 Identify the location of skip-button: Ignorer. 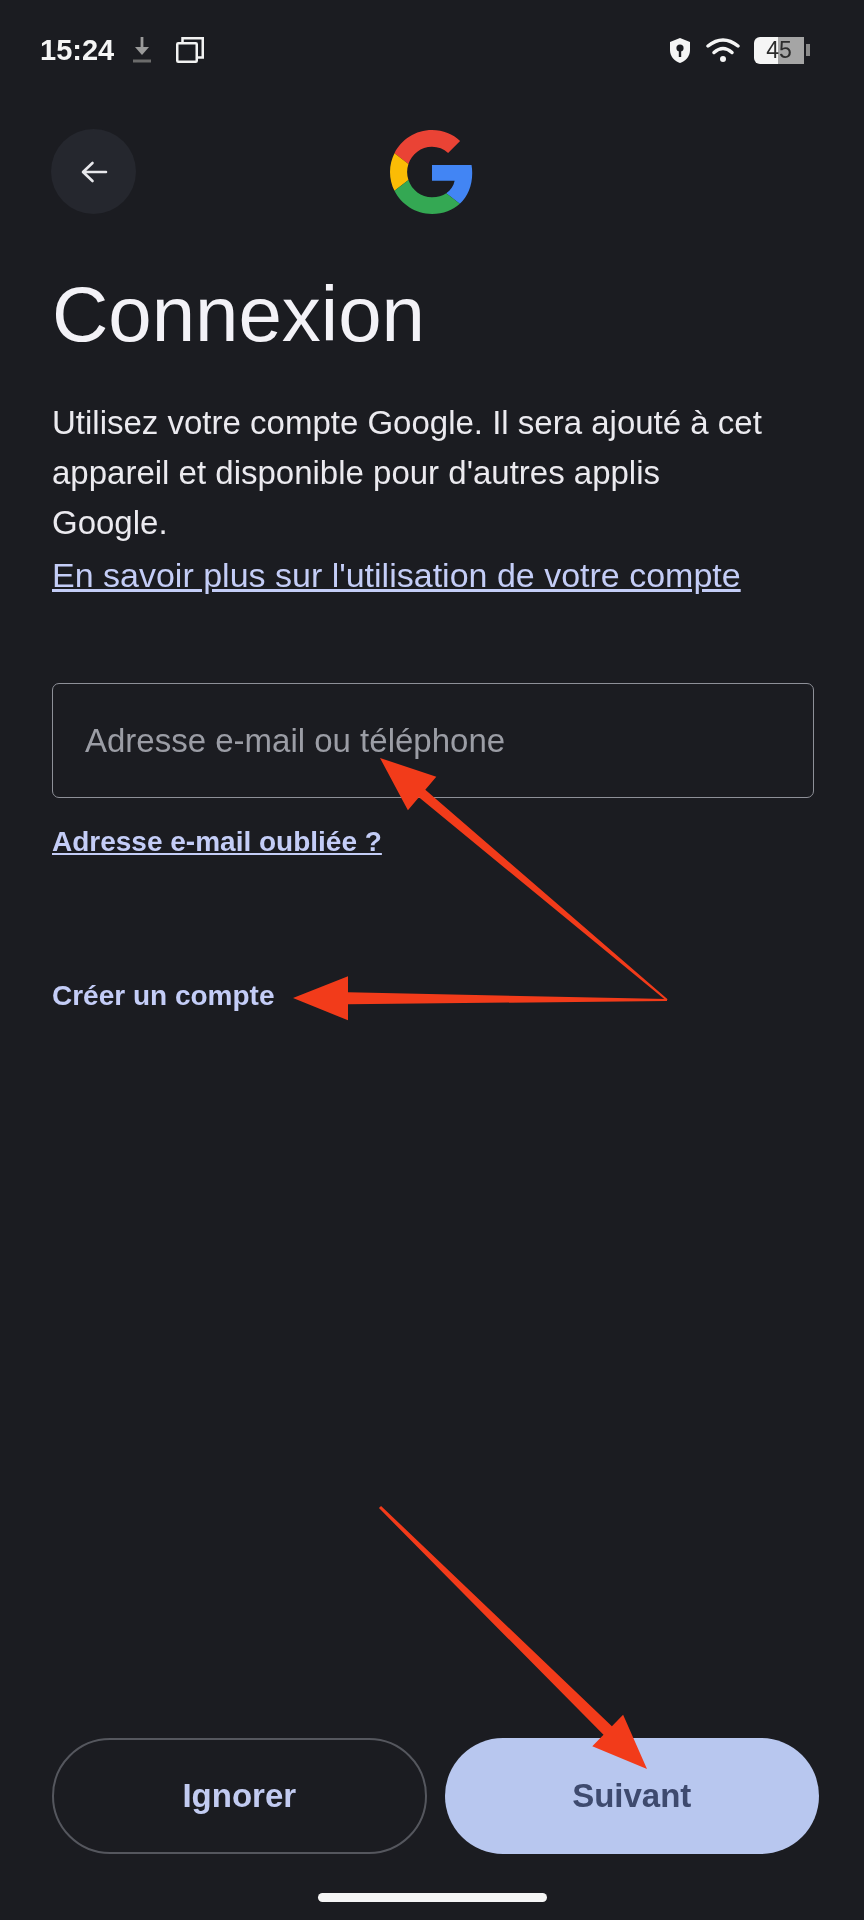
(239, 1796).